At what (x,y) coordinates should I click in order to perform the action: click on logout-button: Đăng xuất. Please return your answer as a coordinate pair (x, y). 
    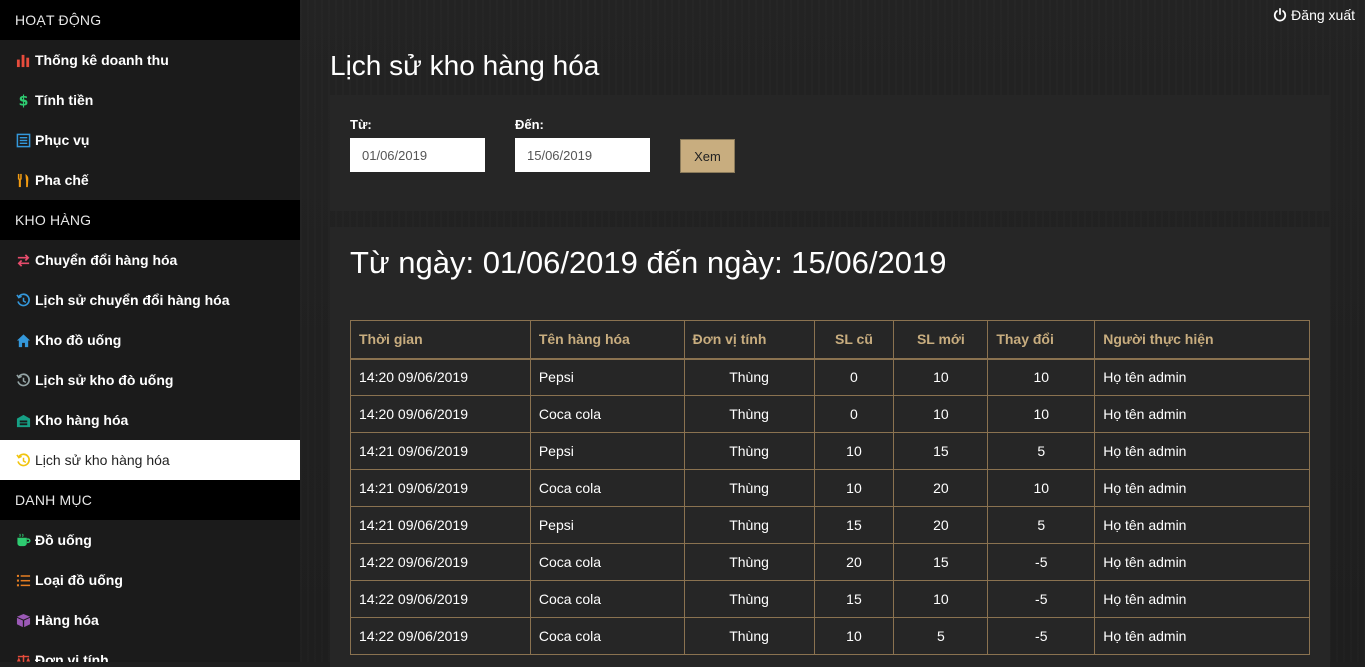
    Looking at the image, I should click on (1314, 15).